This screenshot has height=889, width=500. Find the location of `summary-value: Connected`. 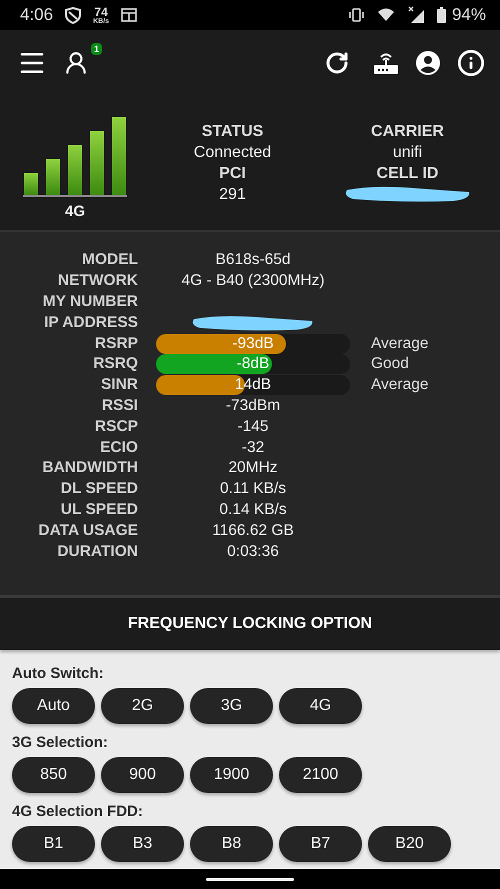

summary-value: Connected is located at coordinates (233, 152).